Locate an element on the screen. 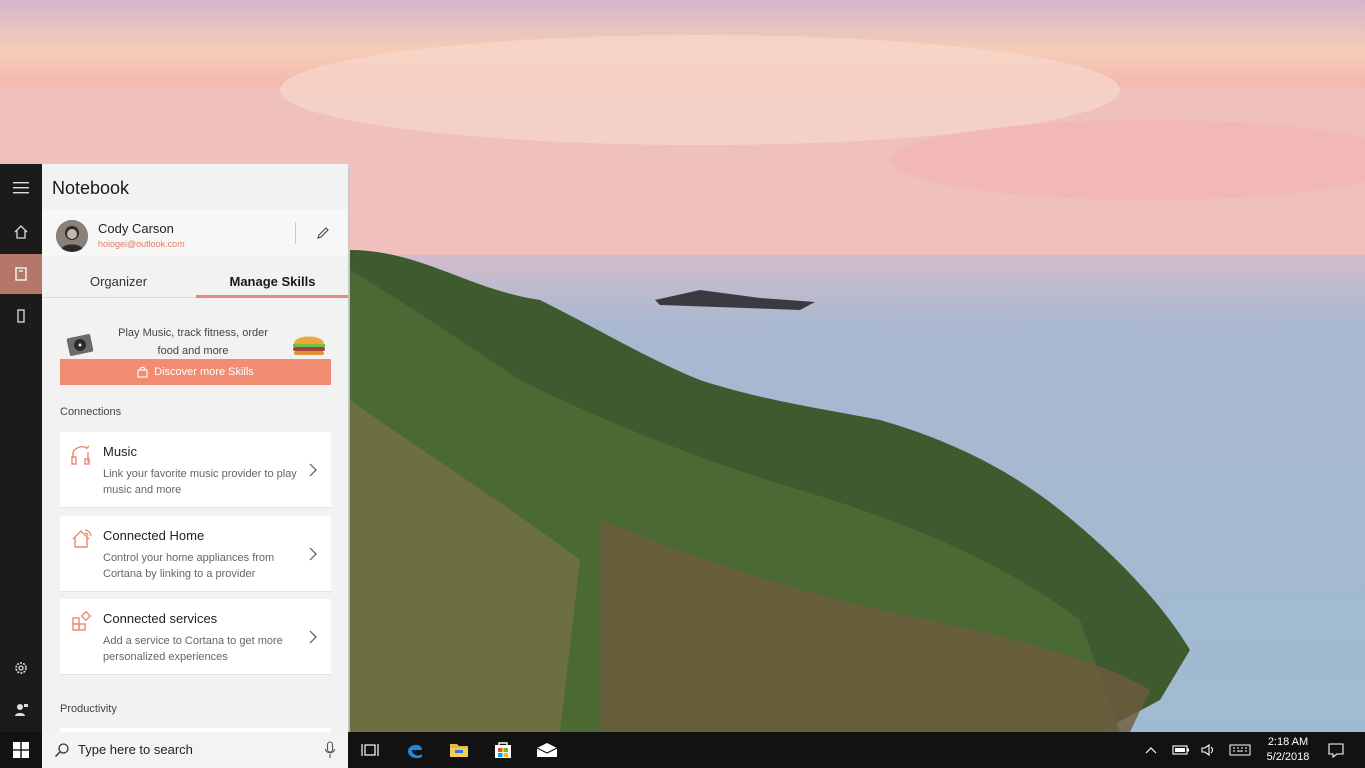 The height and width of the screenshot is (768, 1365). device-icon is located at coordinates (21, 316).